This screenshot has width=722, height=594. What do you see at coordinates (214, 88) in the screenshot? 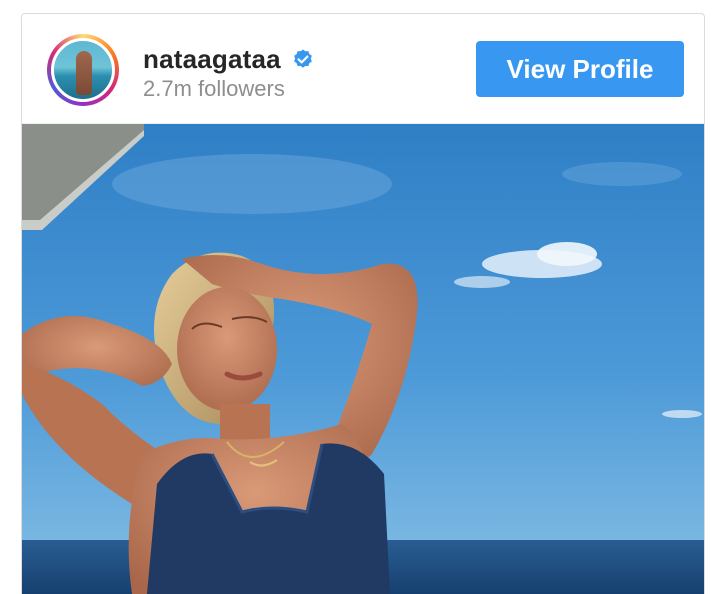
I see `followers-count: 2.7m followers` at bounding box center [214, 88].